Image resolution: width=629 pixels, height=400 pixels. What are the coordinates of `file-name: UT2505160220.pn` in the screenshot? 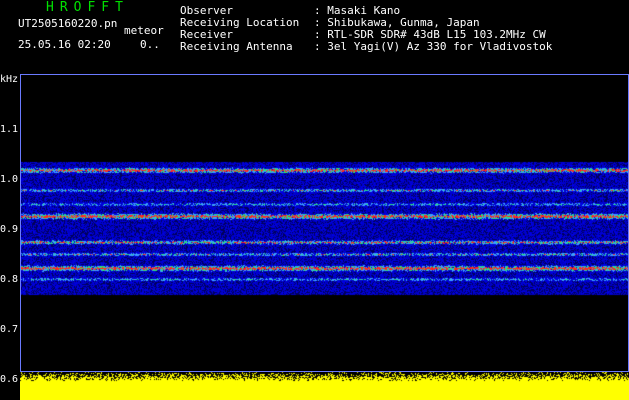 It's located at (68, 23).